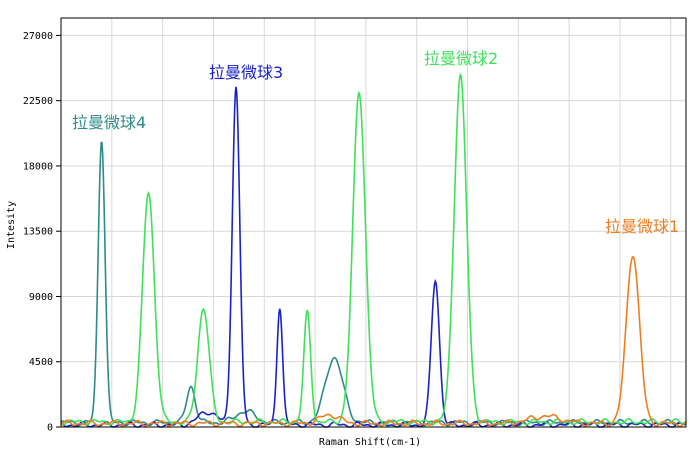 This screenshot has height=461, width=700. I want to click on x-axis-title: Raman Shift(cm-1), so click(370, 442).